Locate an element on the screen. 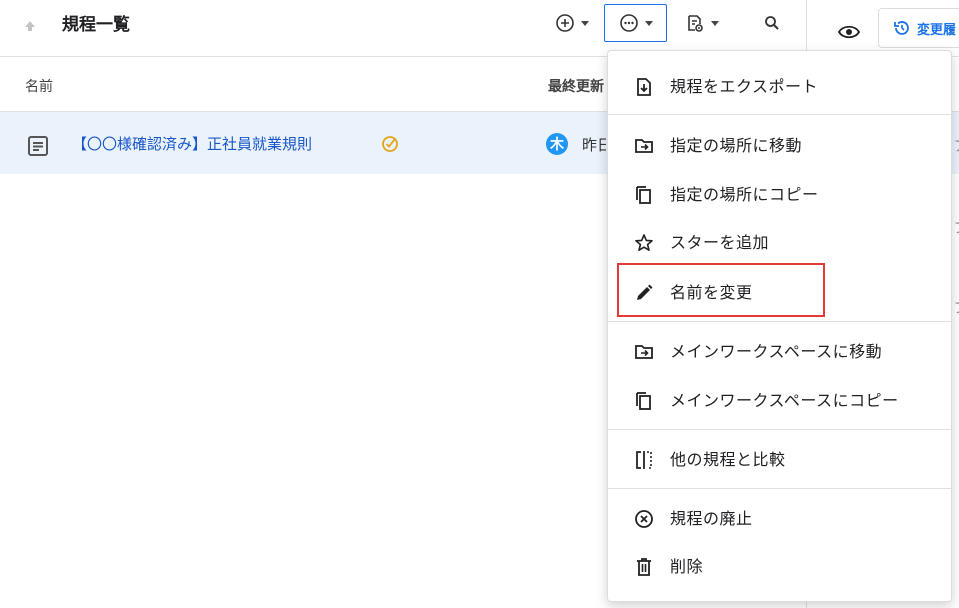  more-actions-button is located at coordinates (635, 23).